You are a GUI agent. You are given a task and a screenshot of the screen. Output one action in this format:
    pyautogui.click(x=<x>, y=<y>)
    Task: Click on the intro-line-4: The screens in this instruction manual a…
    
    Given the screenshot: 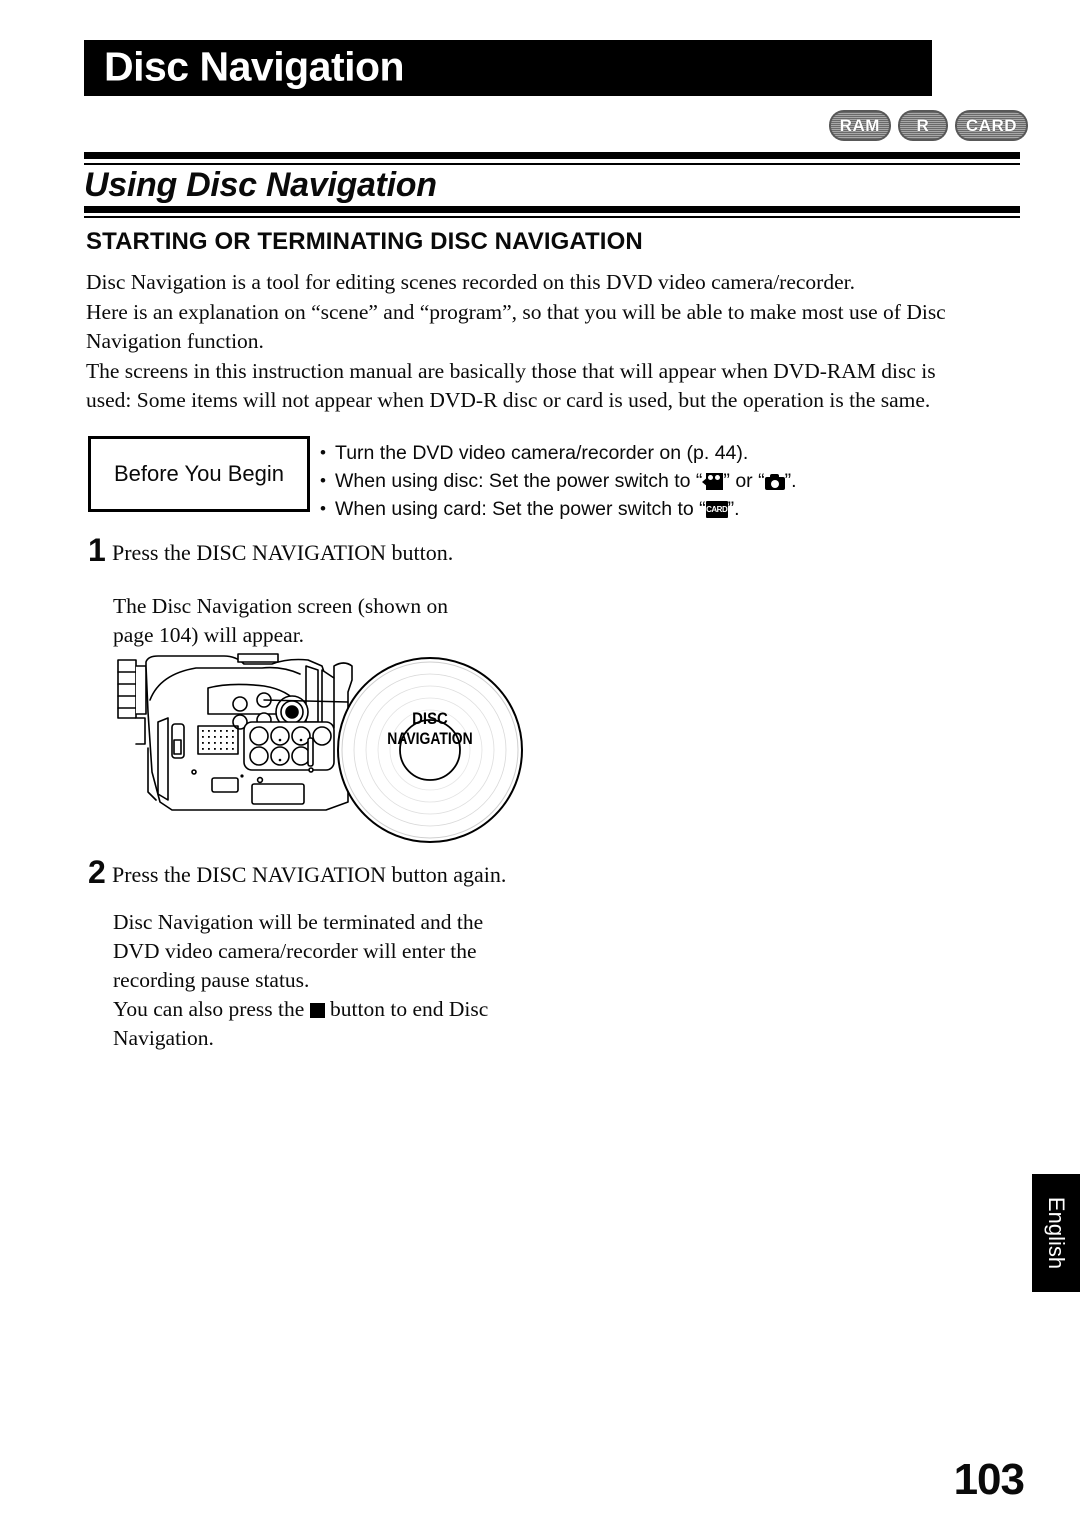 What is the action you would take?
    pyautogui.click(x=511, y=370)
    